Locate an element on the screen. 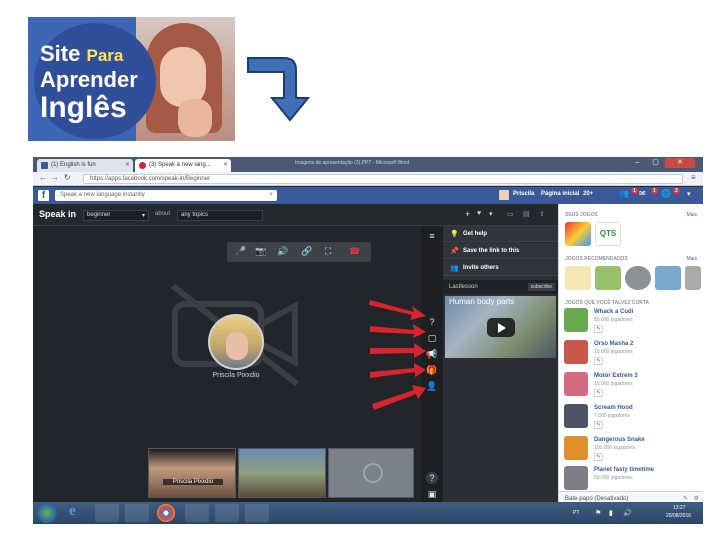 The image size is (720, 540). maybe-like-heading: JOGOS QUE VOCÊ TALVEZ CURTA is located at coordinates (607, 303).